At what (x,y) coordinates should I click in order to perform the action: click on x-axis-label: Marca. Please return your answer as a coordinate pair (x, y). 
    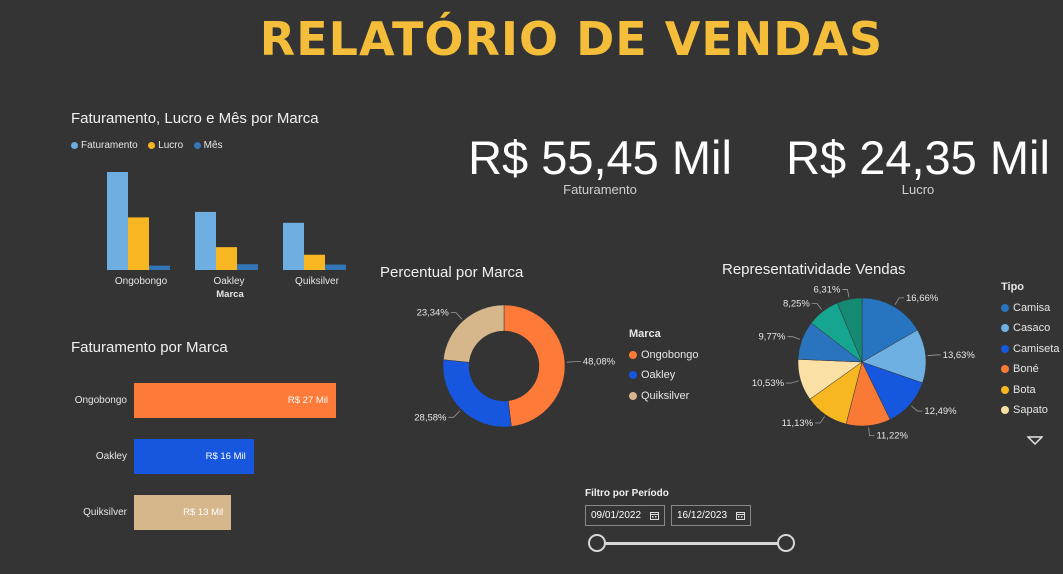
    Looking at the image, I should click on (230, 294).